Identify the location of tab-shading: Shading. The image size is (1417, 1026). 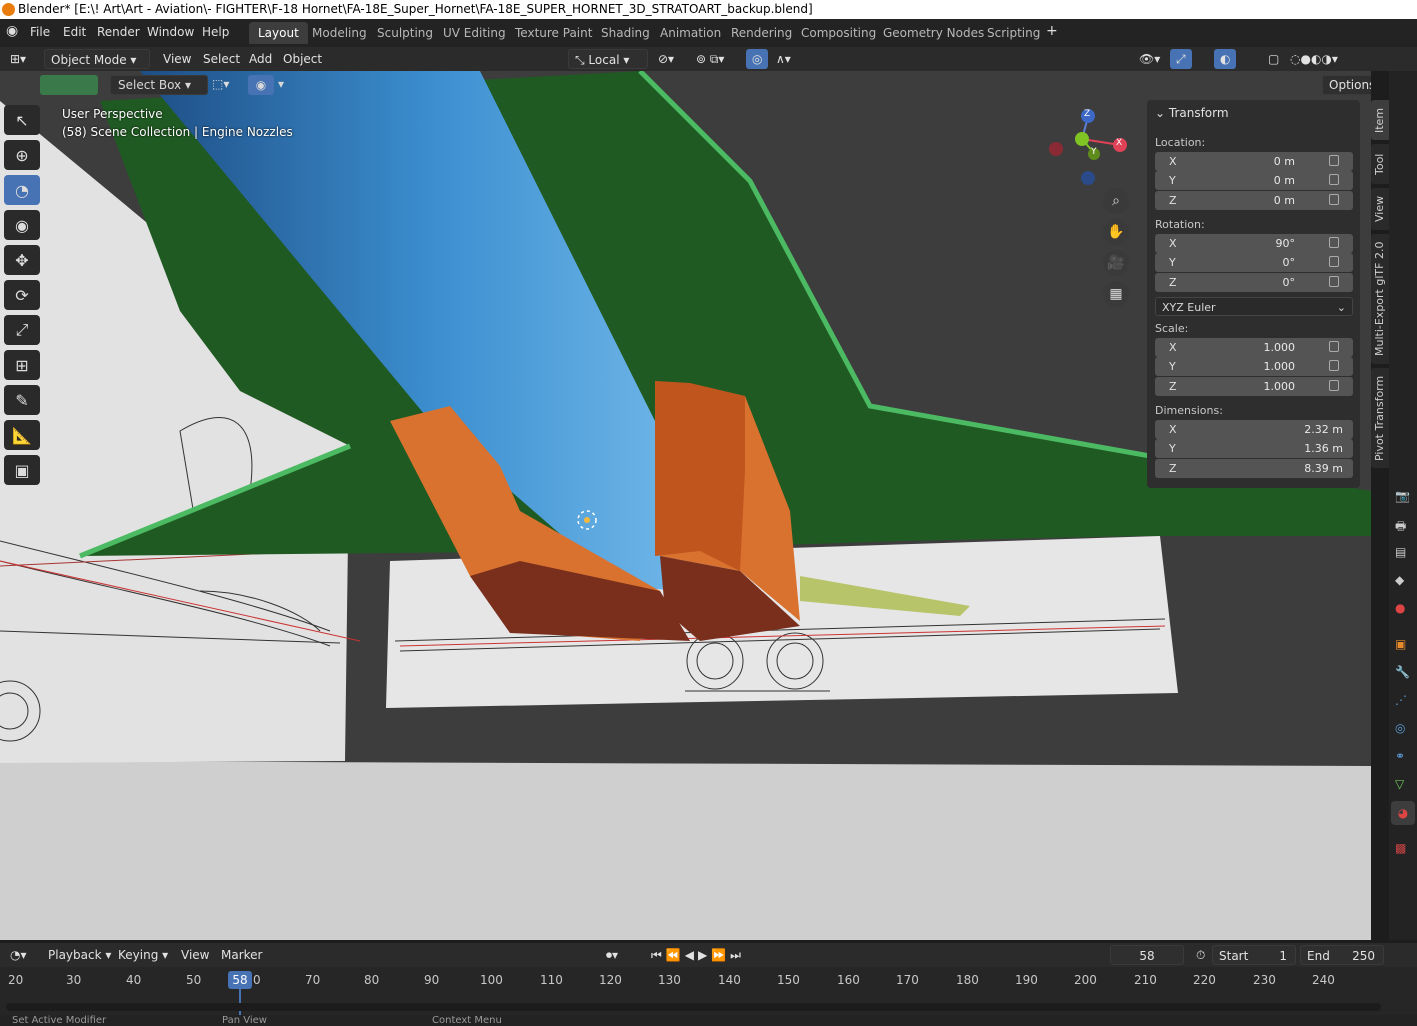
(625, 33).